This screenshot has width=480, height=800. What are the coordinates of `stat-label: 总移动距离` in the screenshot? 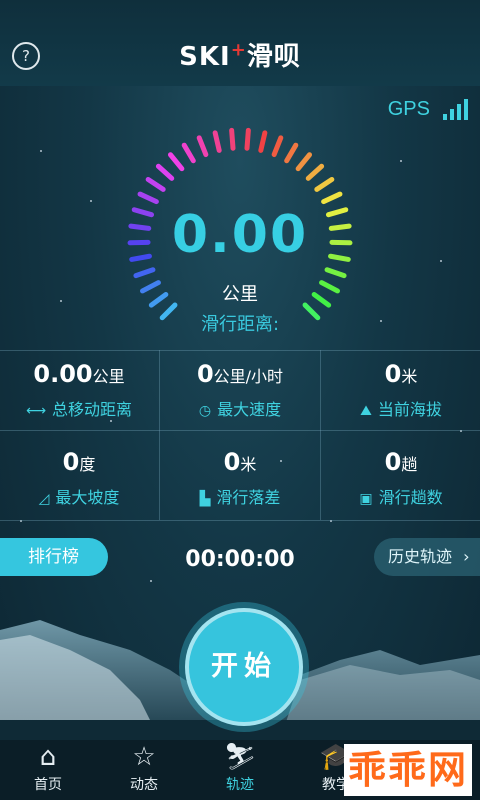 It's located at (92, 409).